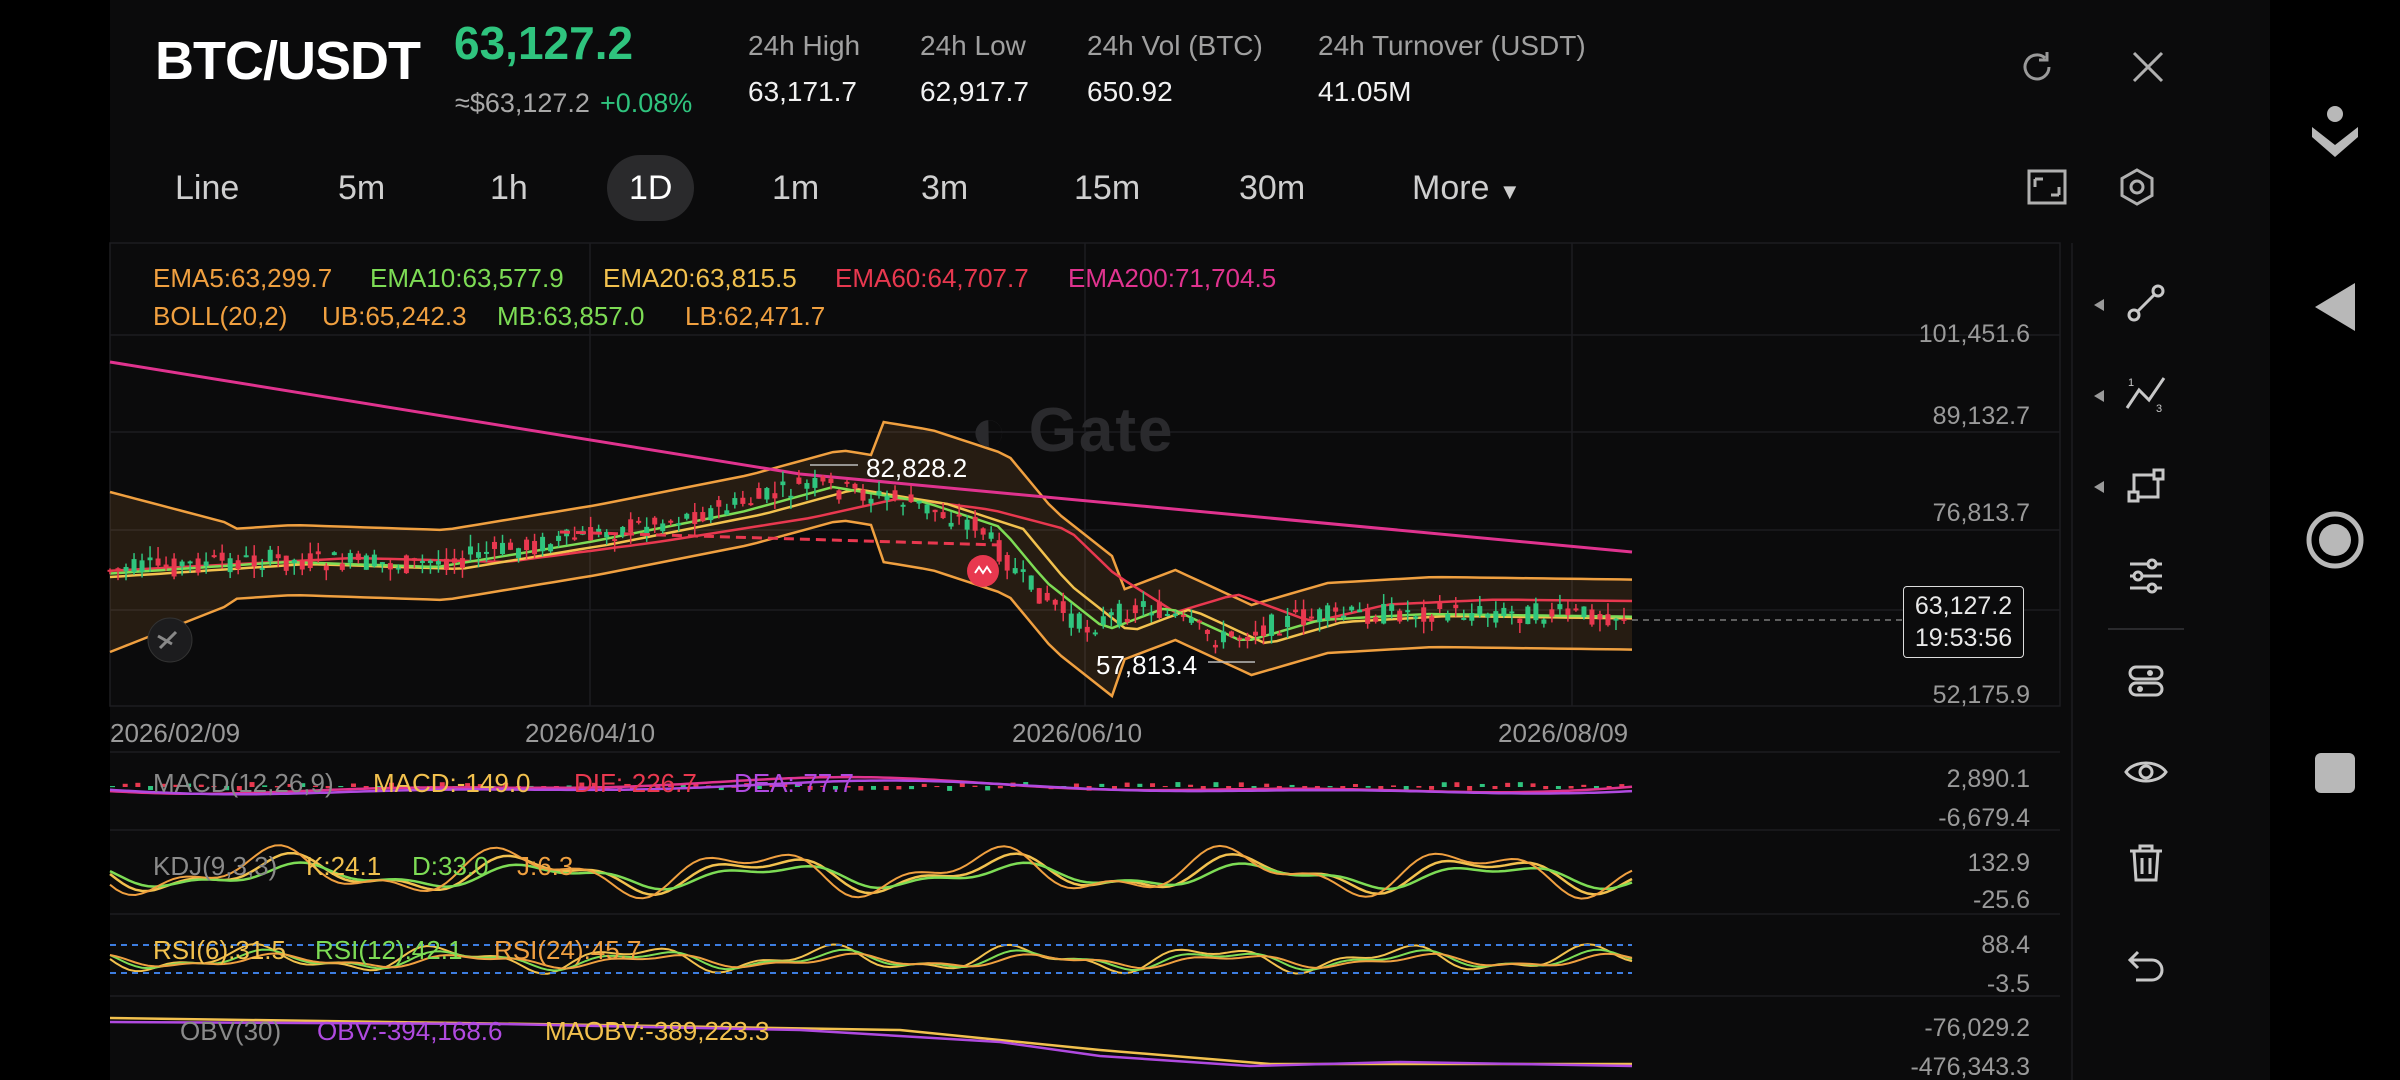 The width and height of the screenshot is (2400, 1080). Describe the element at coordinates (1509, 191) in the screenshot. I see `caret-down-icon: ▼` at that location.